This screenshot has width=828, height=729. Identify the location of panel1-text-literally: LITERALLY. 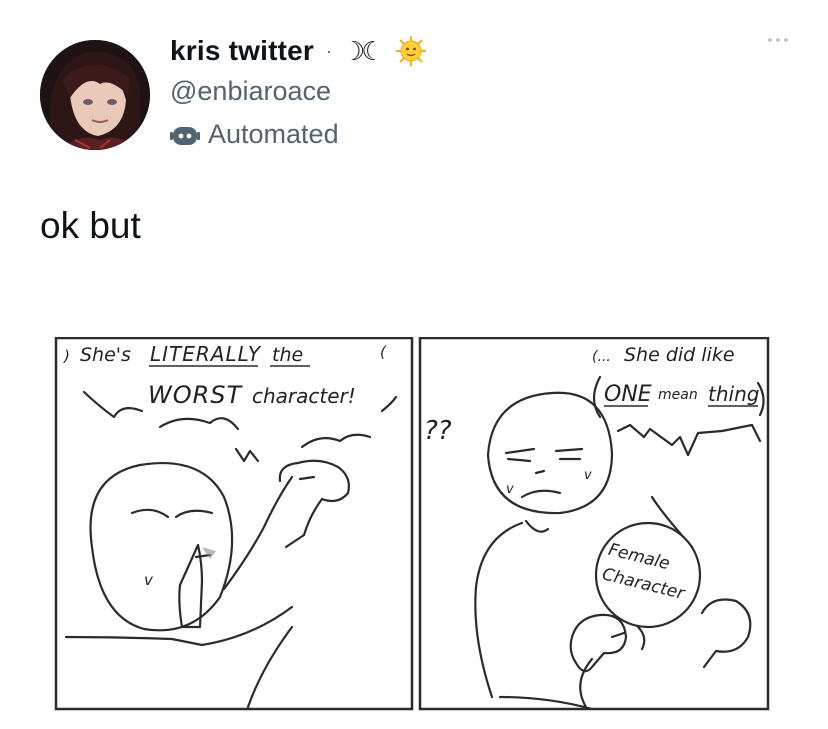
(206, 354).